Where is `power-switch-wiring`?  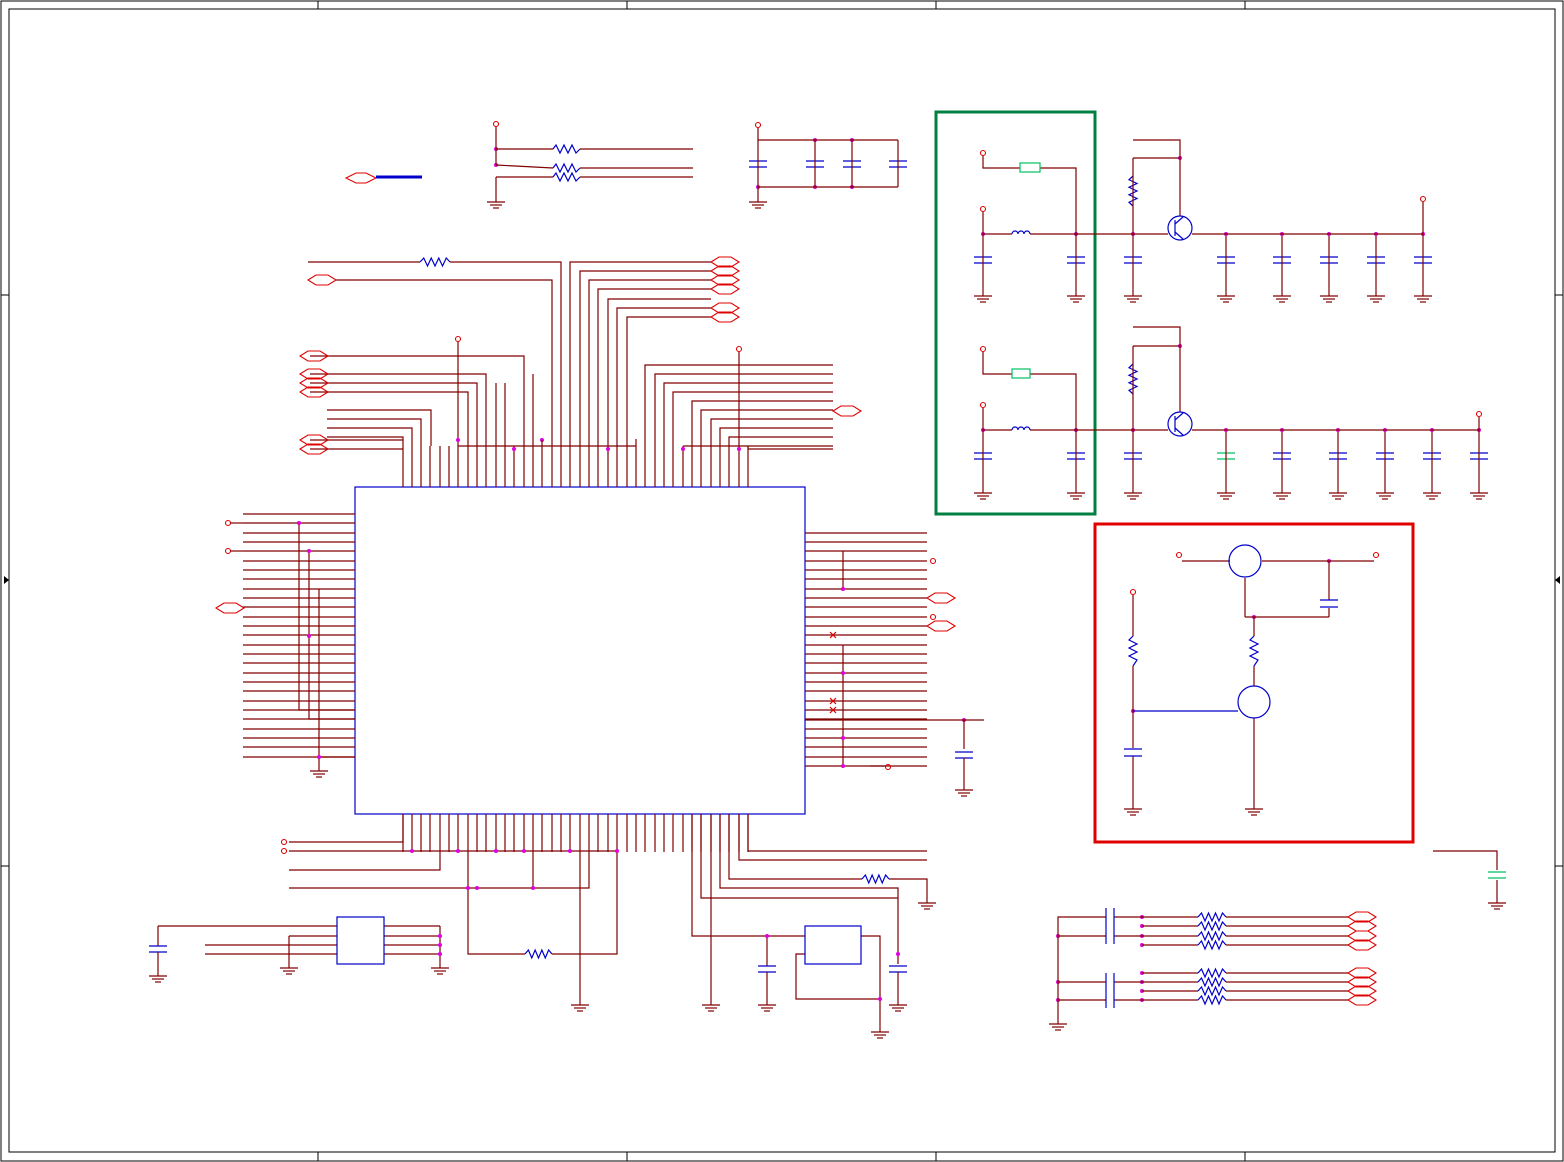
power-switch-wiring is located at coordinates (1252, 673).